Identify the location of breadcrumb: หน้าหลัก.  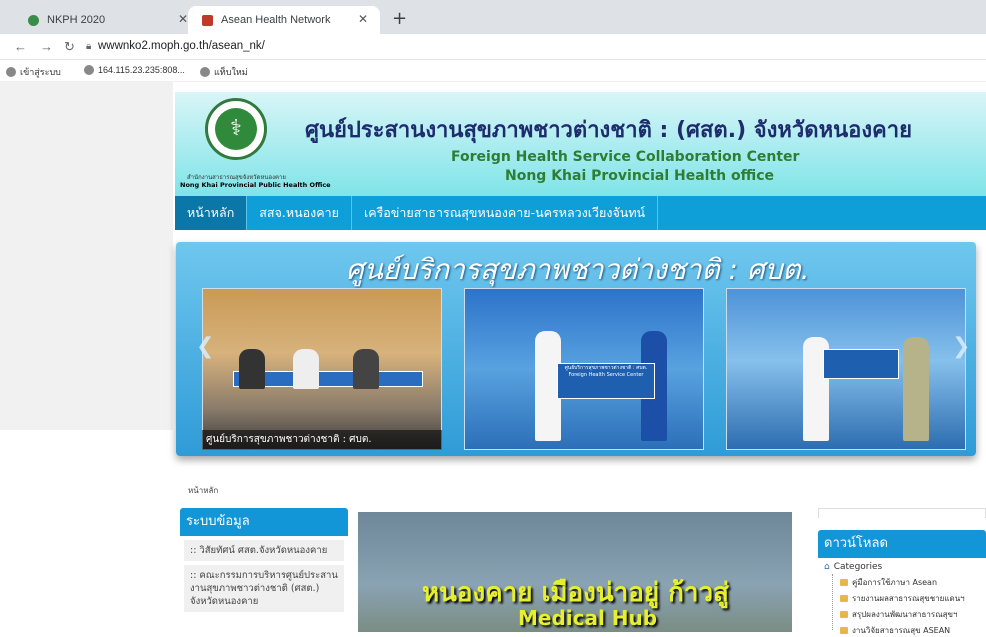
(203, 490).